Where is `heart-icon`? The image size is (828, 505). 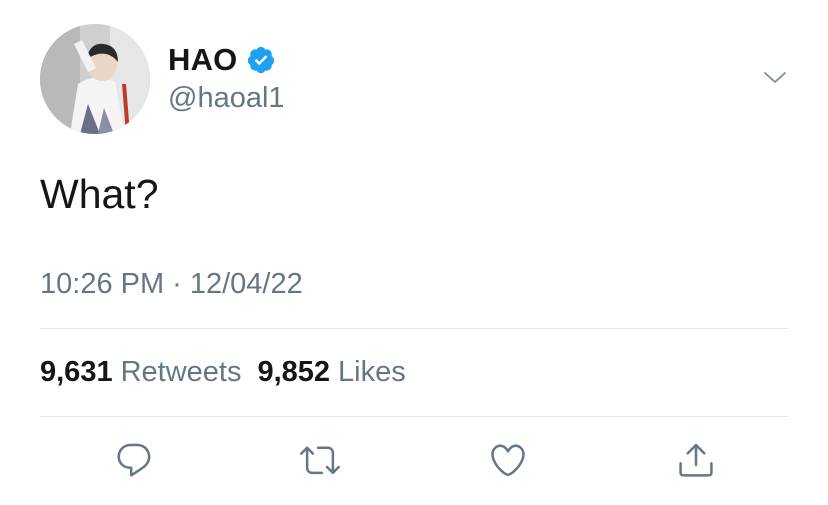
heart-icon is located at coordinates (508, 460).